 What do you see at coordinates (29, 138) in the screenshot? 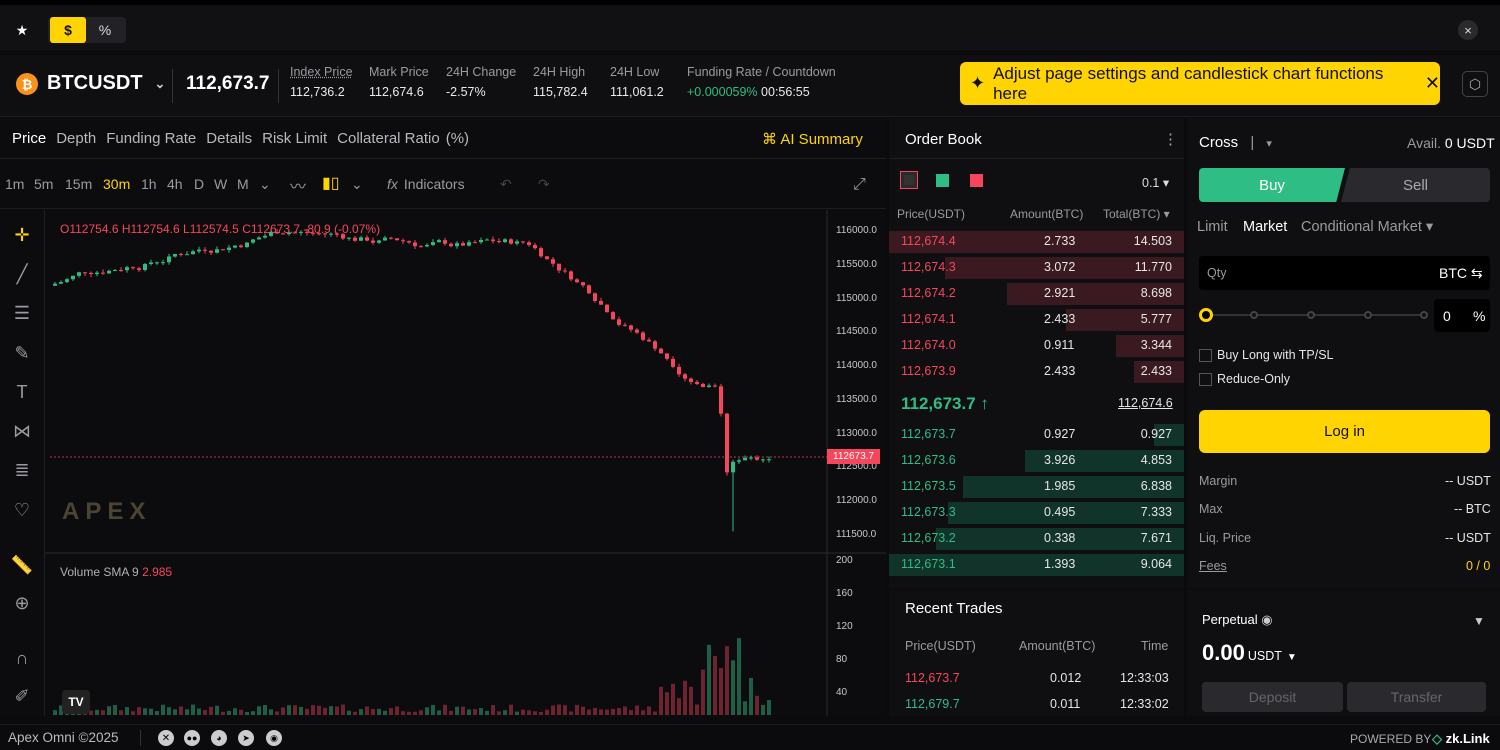
I see `tab-price: Price` at bounding box center [29, 138].